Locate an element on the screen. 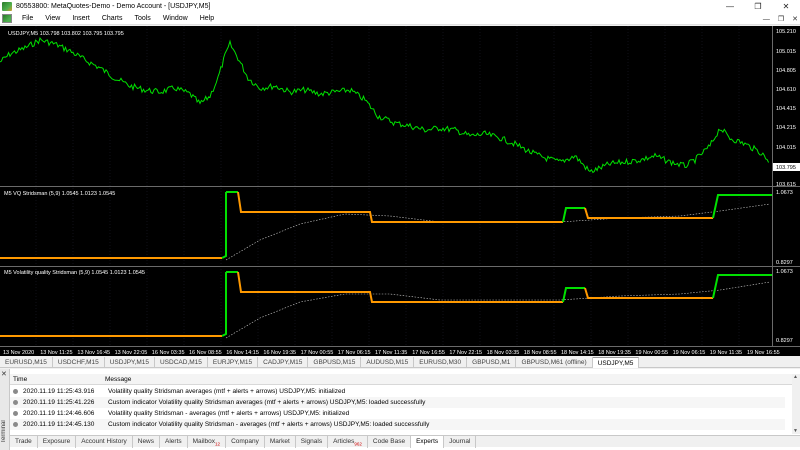 The height and width of the screenshot is (450, 800). price-level: 104.015 is located at coordinates (786, 148).